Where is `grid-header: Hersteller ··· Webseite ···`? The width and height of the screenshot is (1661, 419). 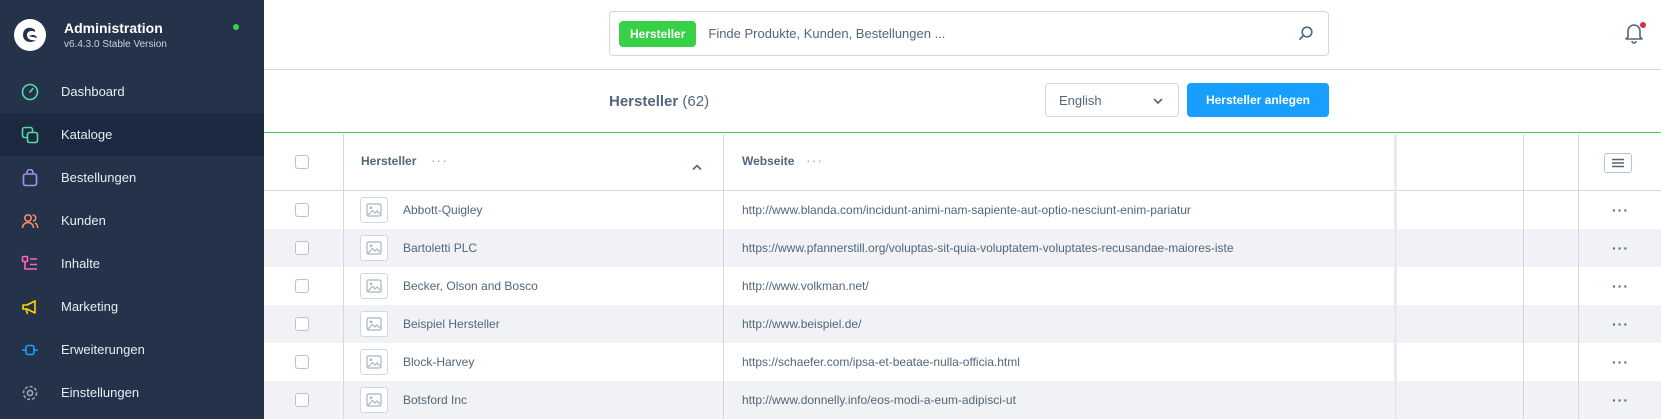
grid-header: Hersteller ··· Webseite ··· is located at coordinates (962, 162).